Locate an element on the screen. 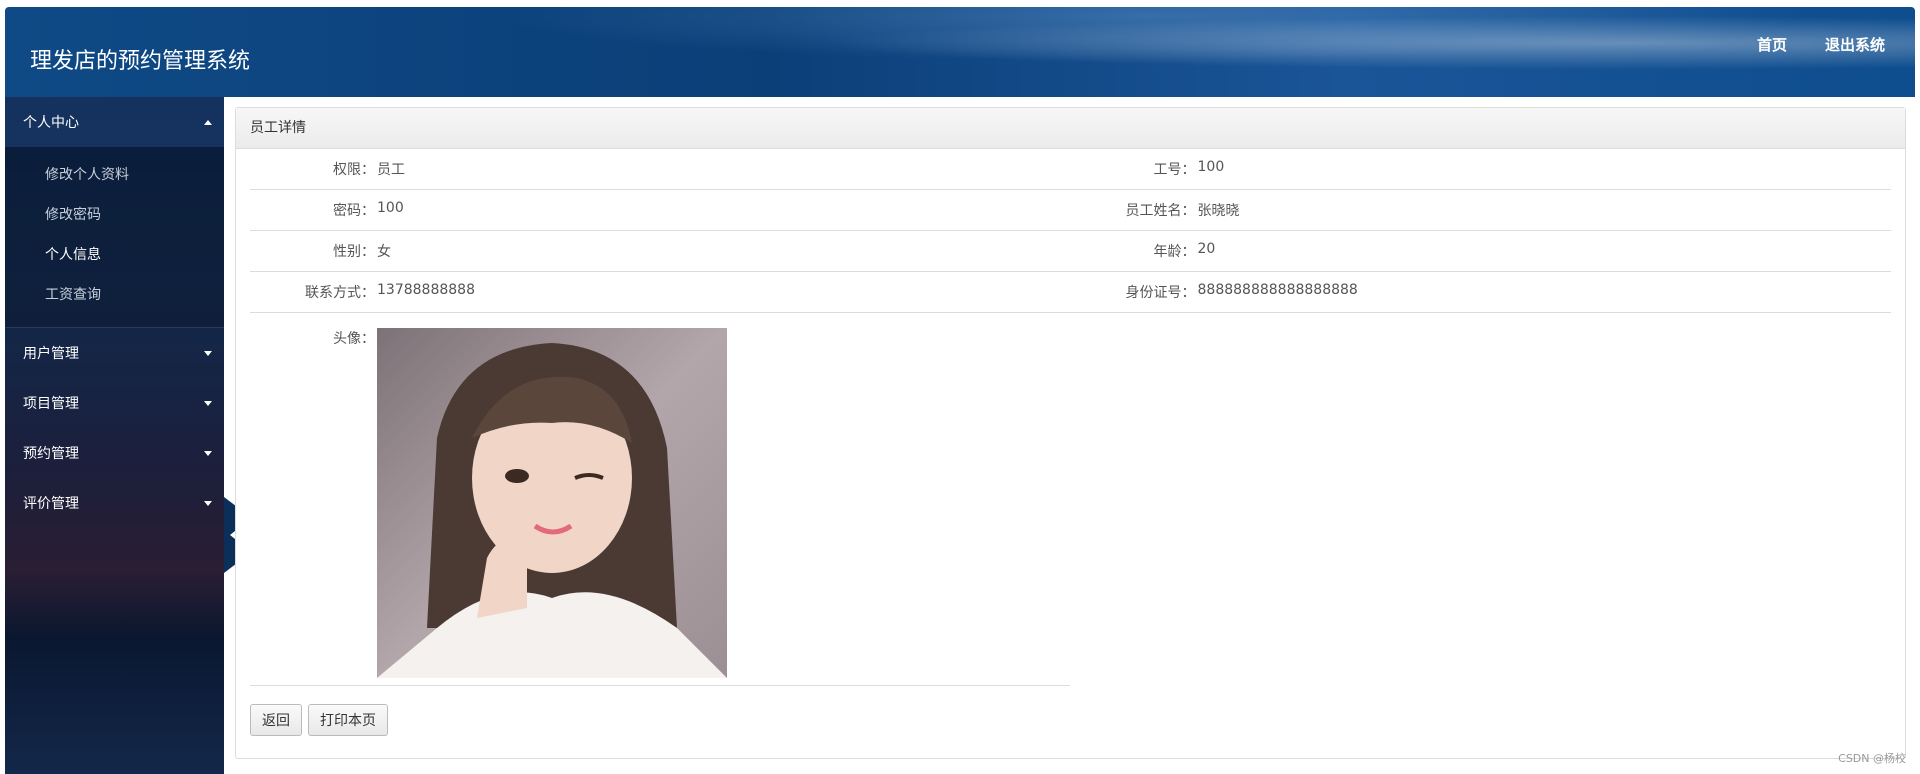 The width and height of the screenshot is (1920, 774). field-label: 联系方式： is located at coordinates (340, 293).